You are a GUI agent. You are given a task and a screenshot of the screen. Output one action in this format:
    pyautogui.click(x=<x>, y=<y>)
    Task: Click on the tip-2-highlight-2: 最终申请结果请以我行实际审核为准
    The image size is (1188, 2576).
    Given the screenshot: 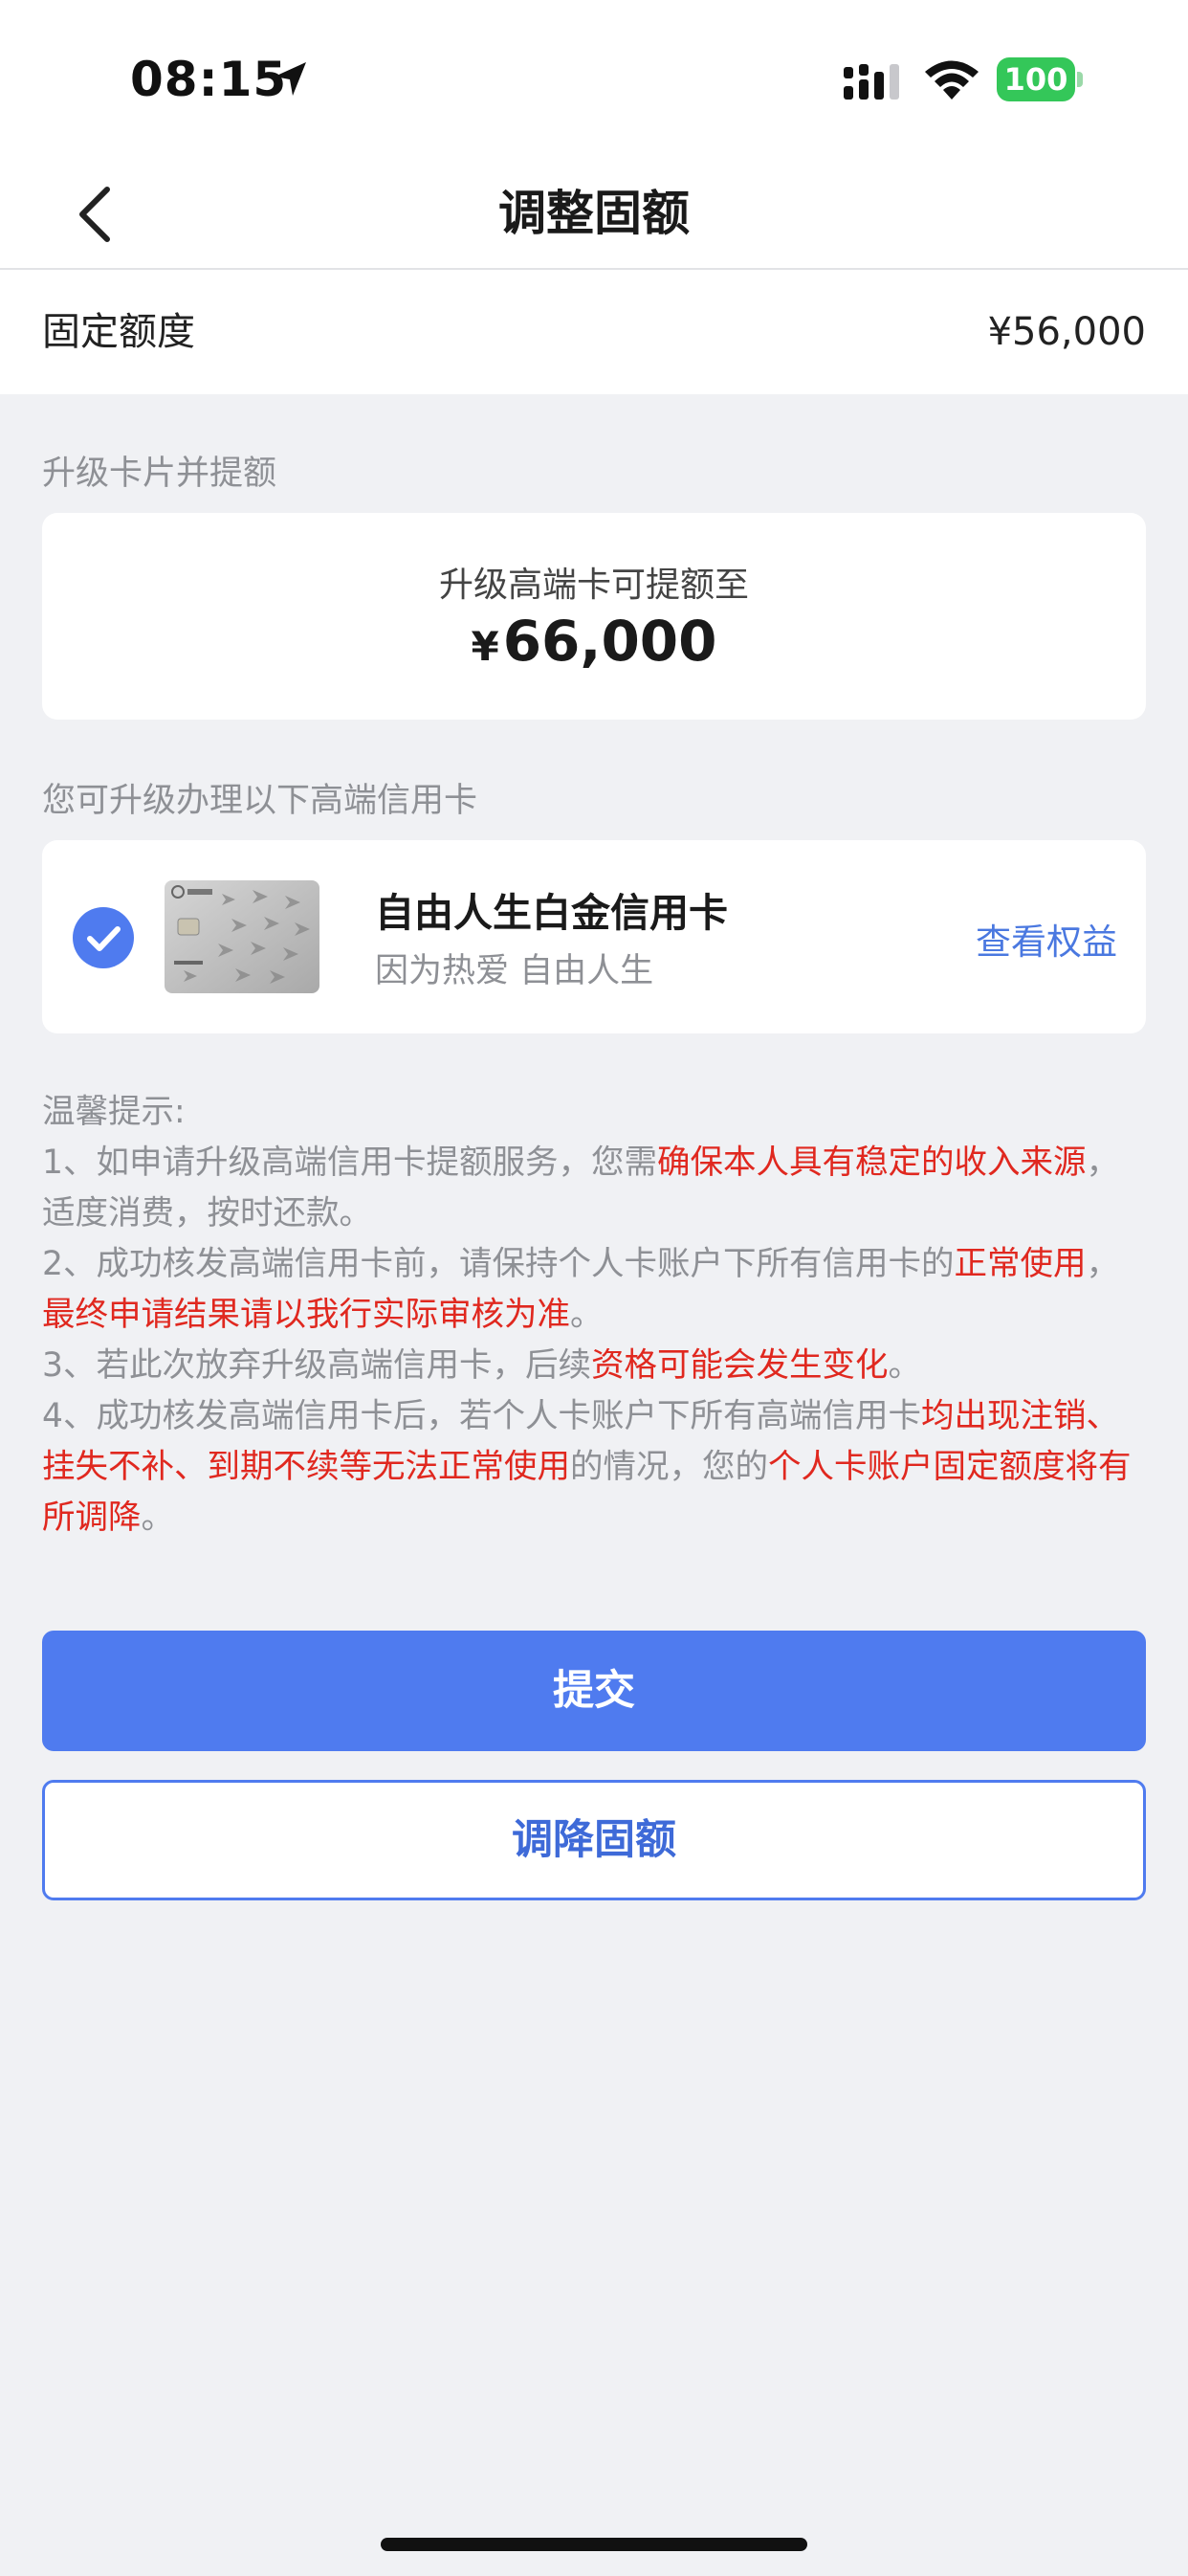 What is the action you would take?
    pyautogui.click(x=306, y=1315)
    